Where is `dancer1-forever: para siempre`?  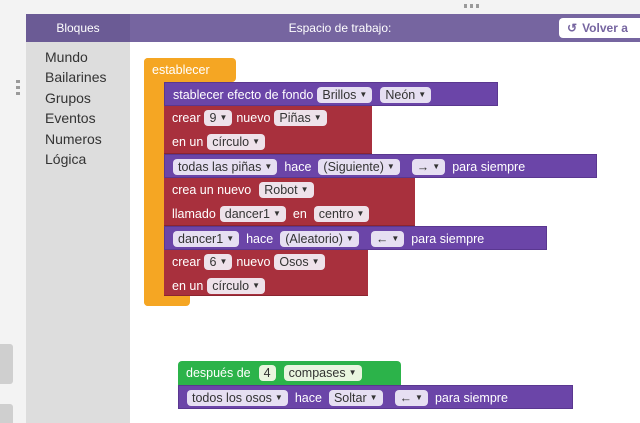
dancer1-forever: para siempre is located at coordinates (448, 239).